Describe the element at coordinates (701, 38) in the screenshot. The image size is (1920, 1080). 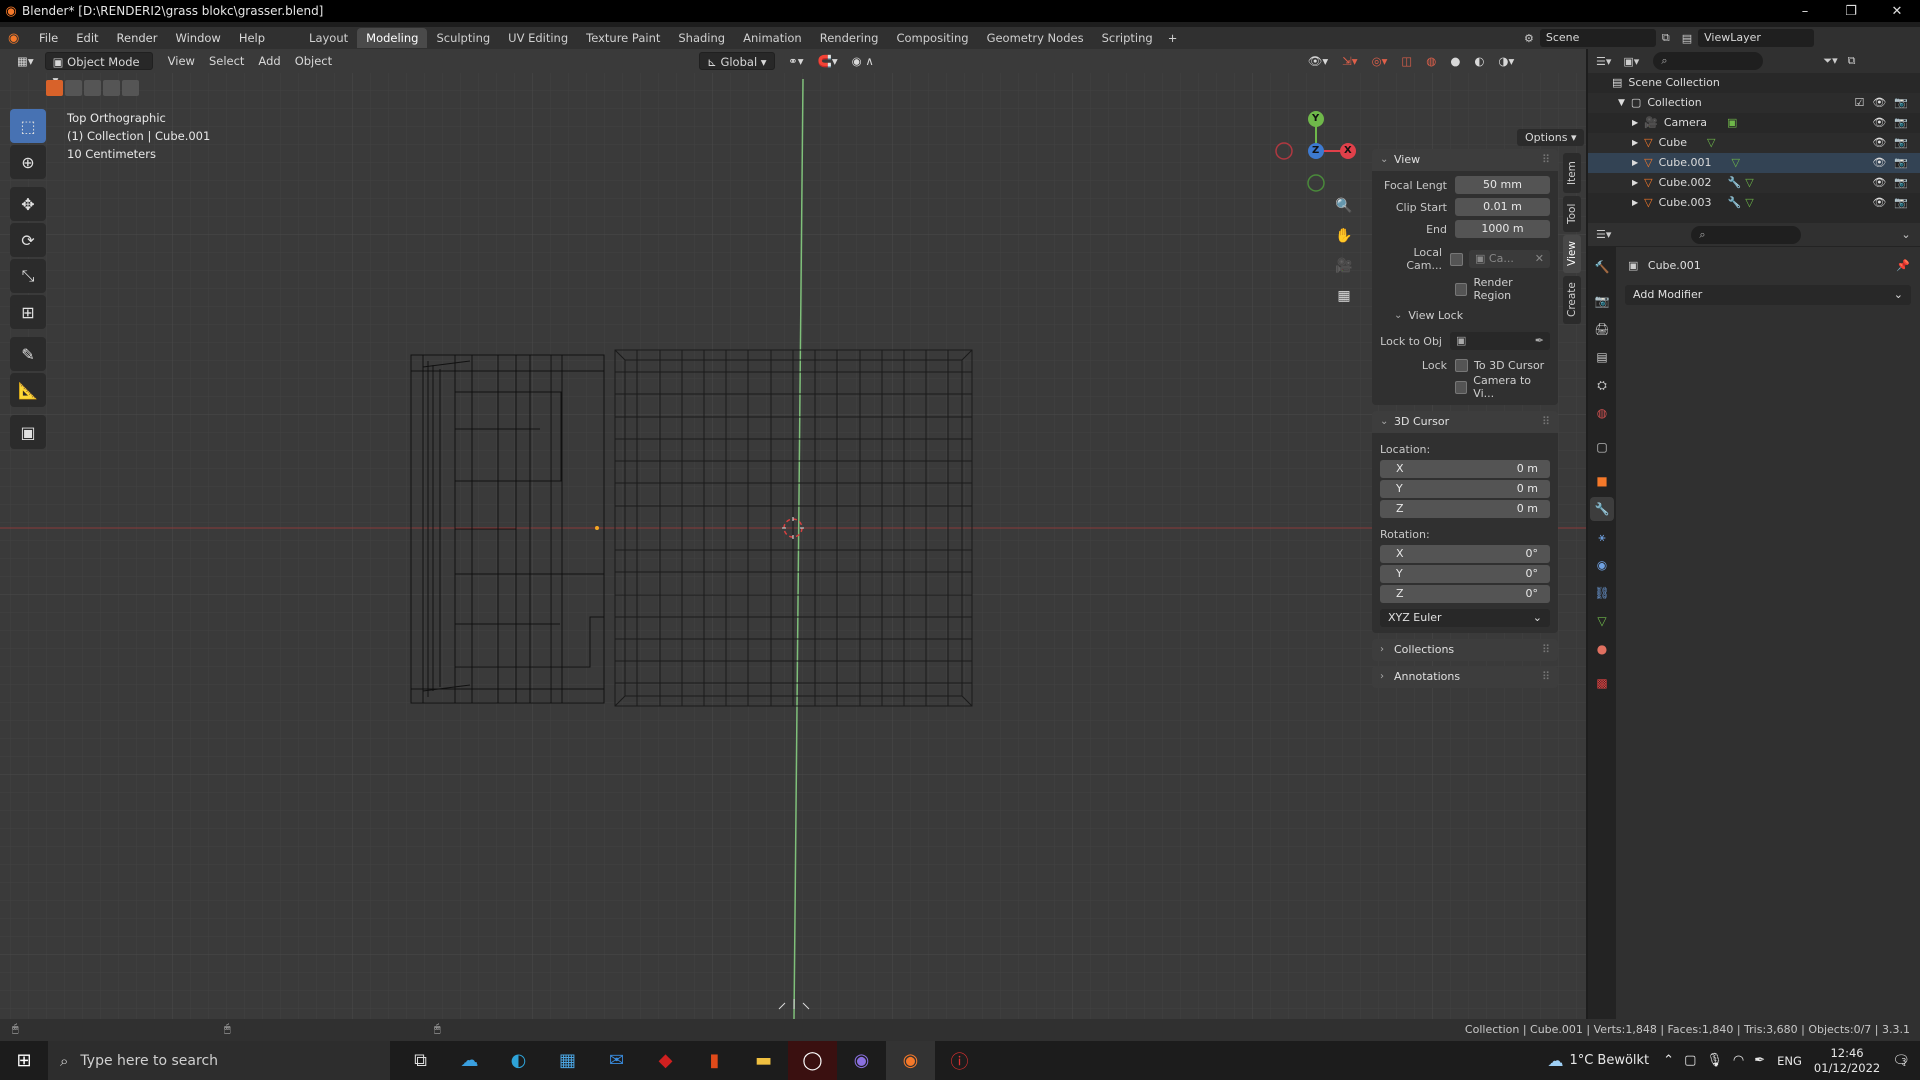
I see `tab-shading: Shading` at that location.